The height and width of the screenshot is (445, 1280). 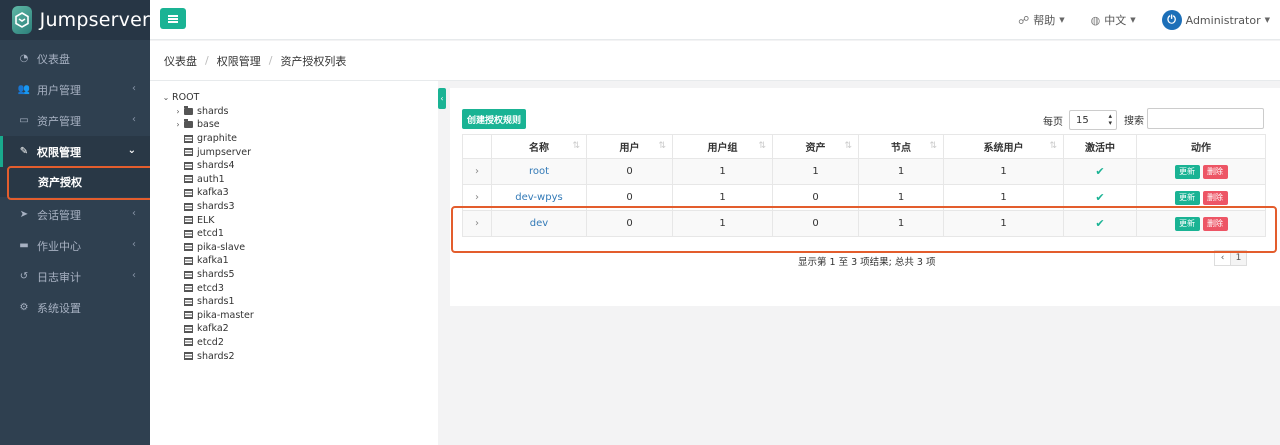 I want to click on table-row: › dev-wpys 0 1 0 1 1 ✔ 更新 删除, so click(x=864, y=197).